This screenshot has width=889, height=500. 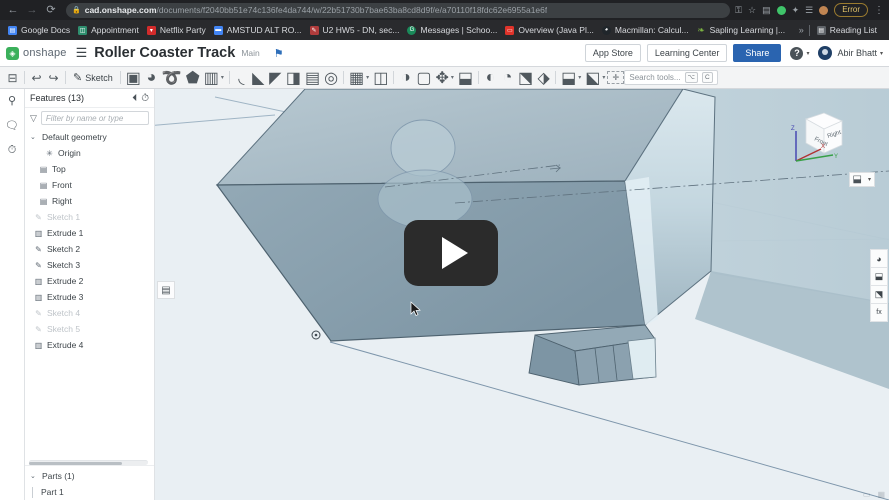 I want to click on tree-item-extrude-3: ▥ Extrude 3, so click(x=89, y=297).